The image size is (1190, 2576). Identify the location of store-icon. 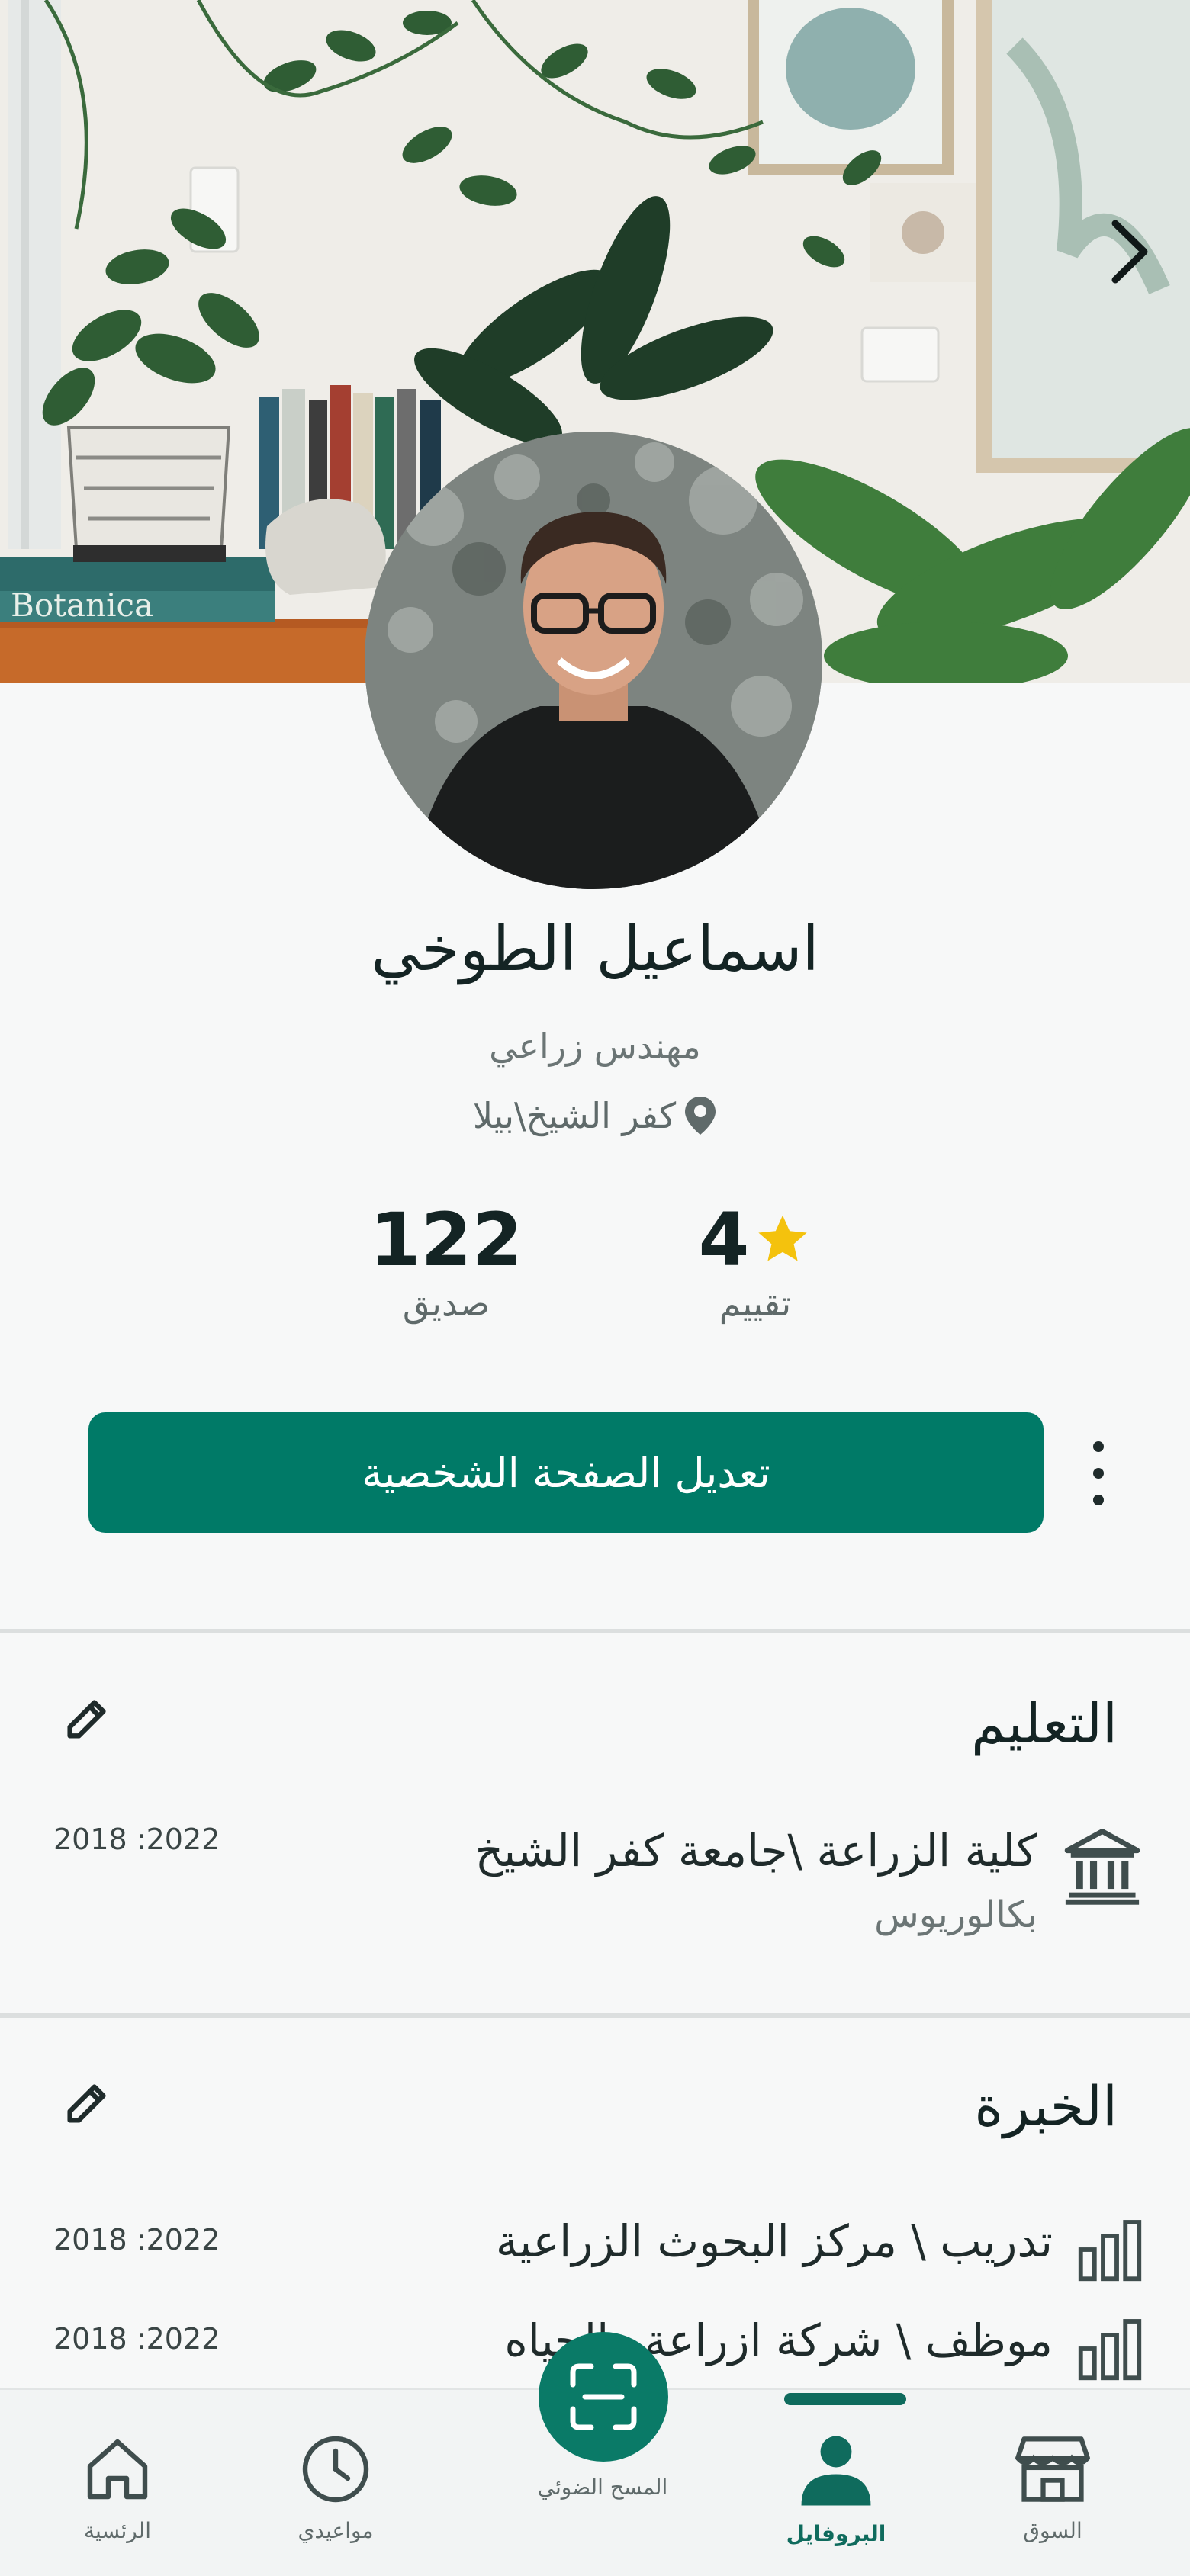
(1052, 2469).